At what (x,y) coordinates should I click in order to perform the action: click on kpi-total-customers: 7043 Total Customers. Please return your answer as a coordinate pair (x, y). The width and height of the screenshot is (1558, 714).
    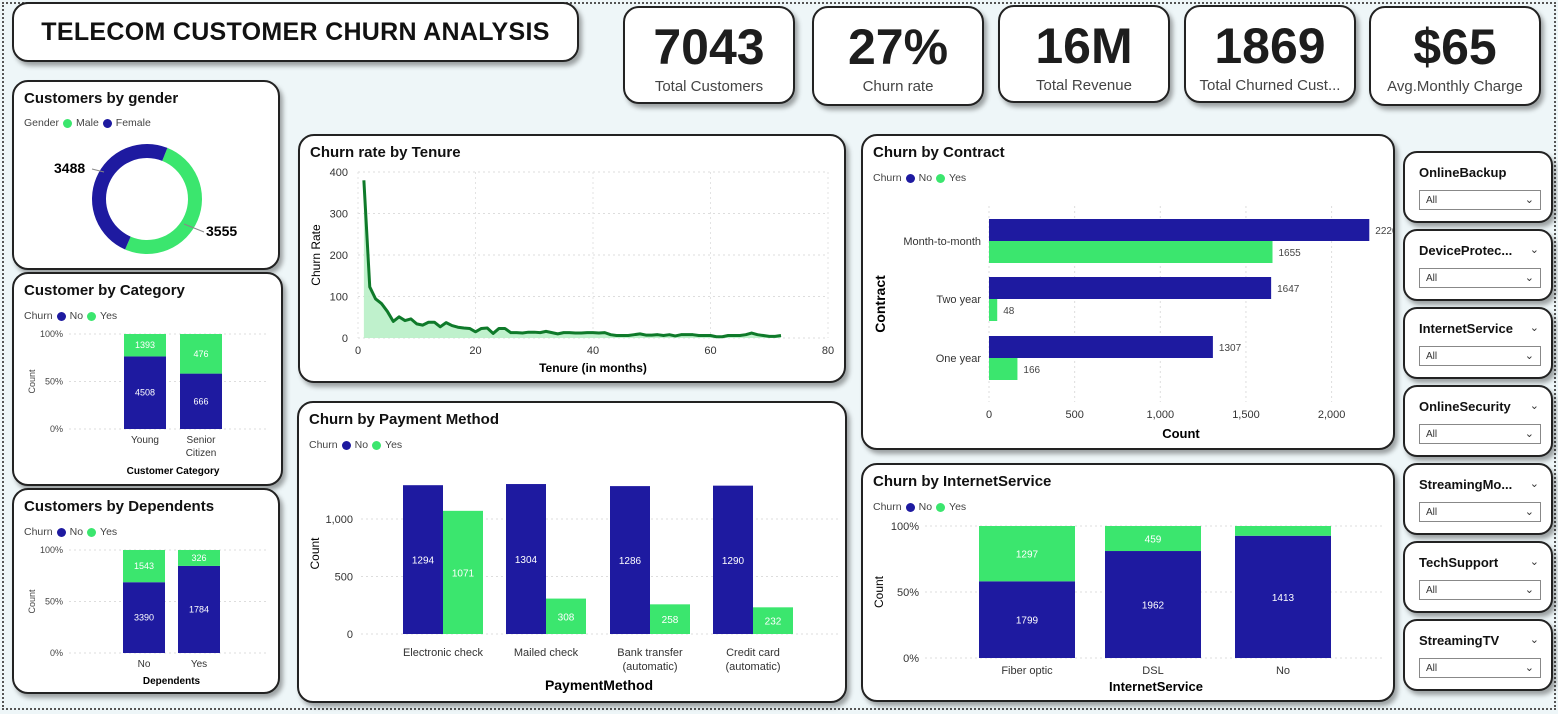
    Looking at the image, I should click on (709, 55).